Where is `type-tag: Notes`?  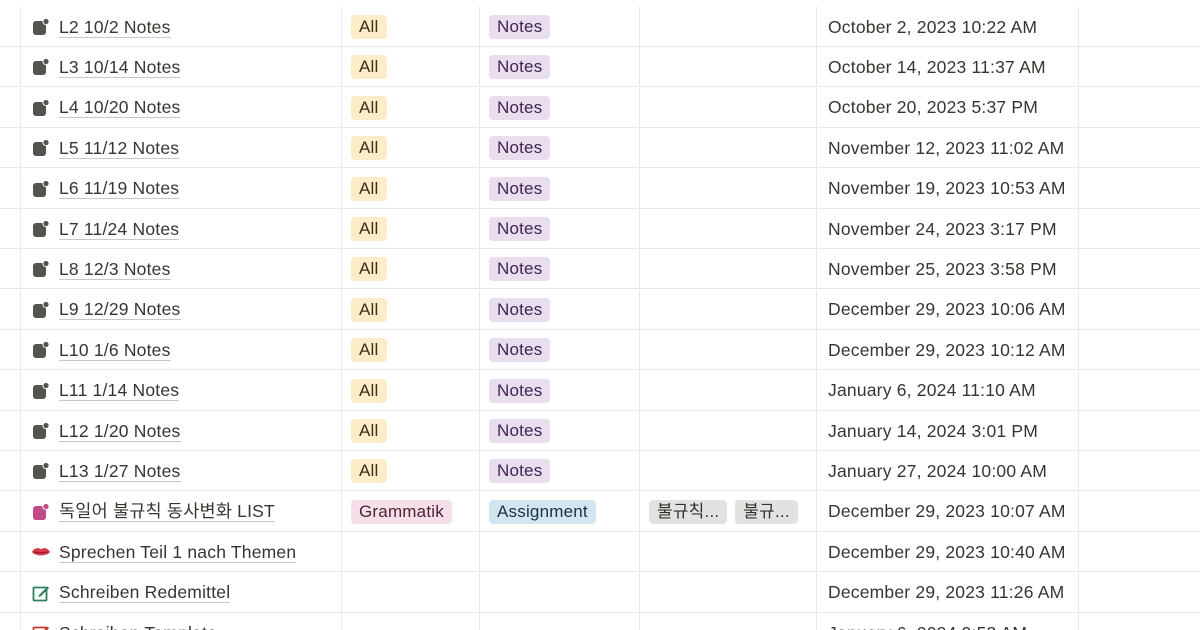 type-tag: Notes is located at coordinates (520, 431).